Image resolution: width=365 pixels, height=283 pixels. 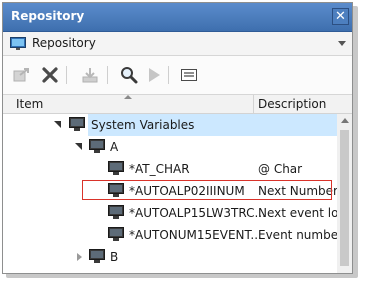 I want to click on window-title: Repository, so click(x=48, y=16).